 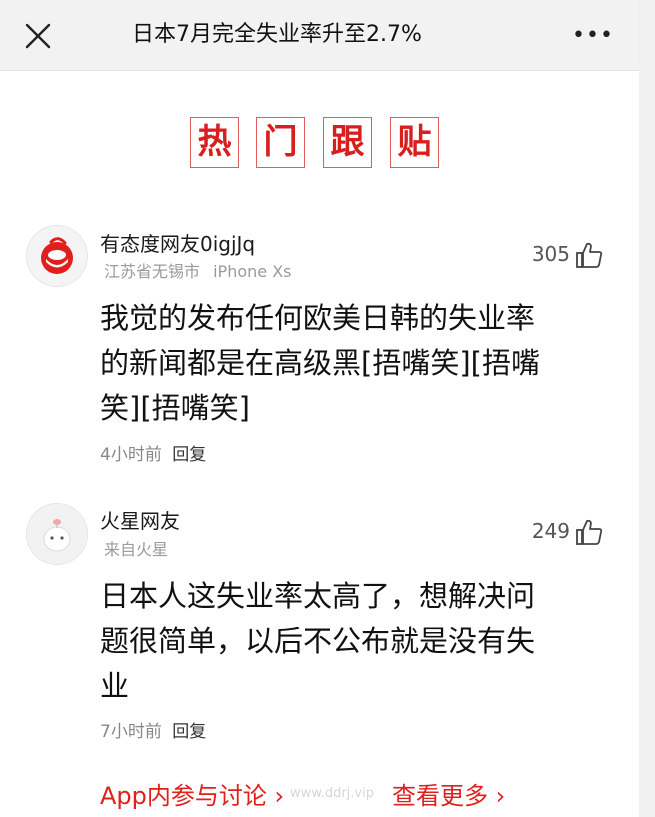 I want to click on like-count: 249, so click(x=550, y=531).